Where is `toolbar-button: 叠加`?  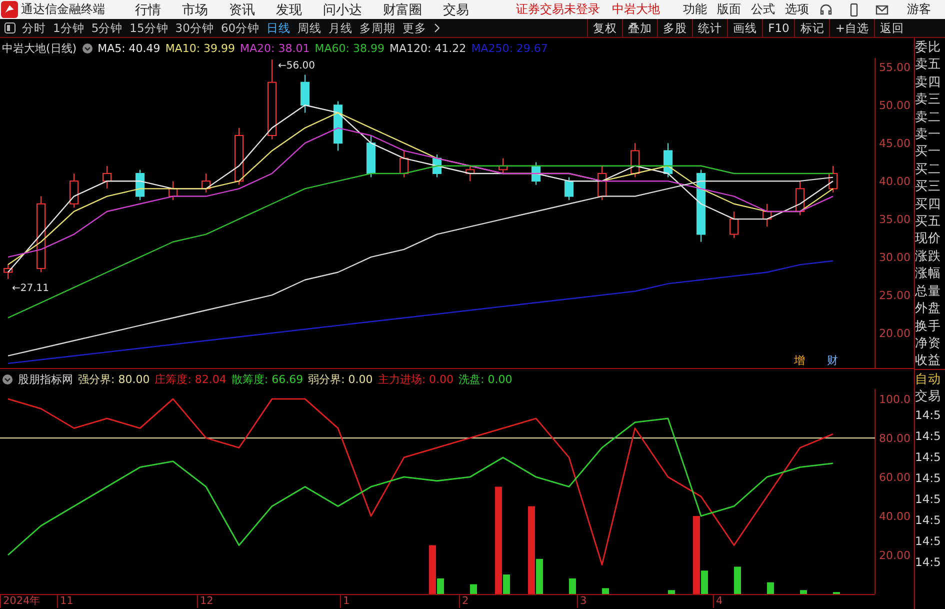
toolbar-button: 叠加 is located at coordinates (640, 28).